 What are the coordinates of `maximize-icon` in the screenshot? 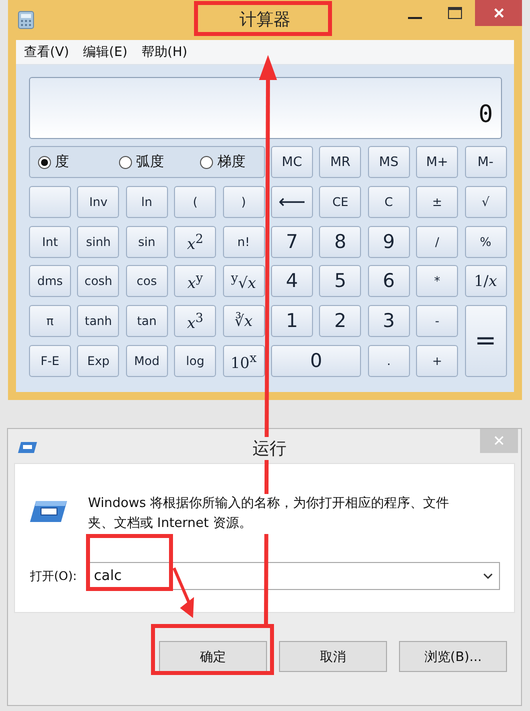 It's located at (455, 13).